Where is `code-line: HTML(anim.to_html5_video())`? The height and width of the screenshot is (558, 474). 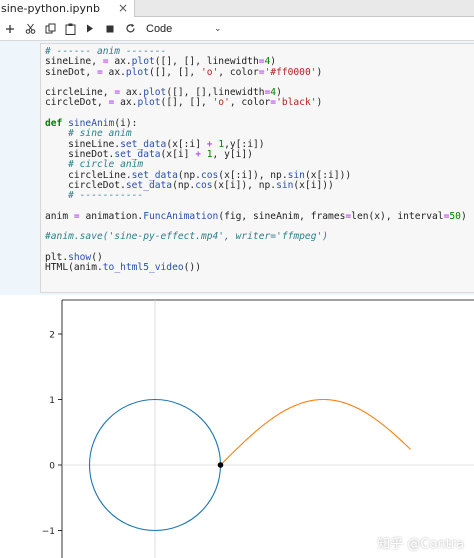 code-line: HTML(anim.to_html5_video()) is located at coordinates (123, 268).